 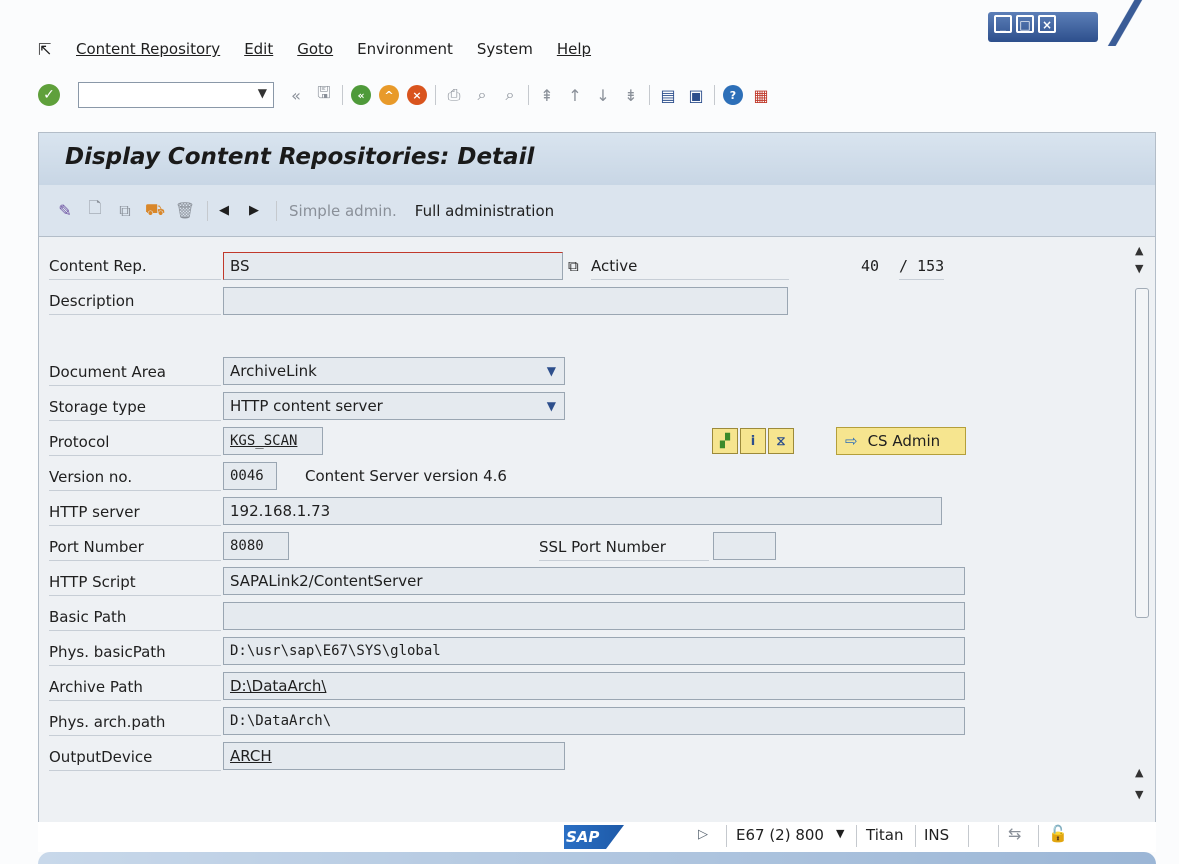 I want to click on maximize-icon: □, so click(x=1025, y=24).